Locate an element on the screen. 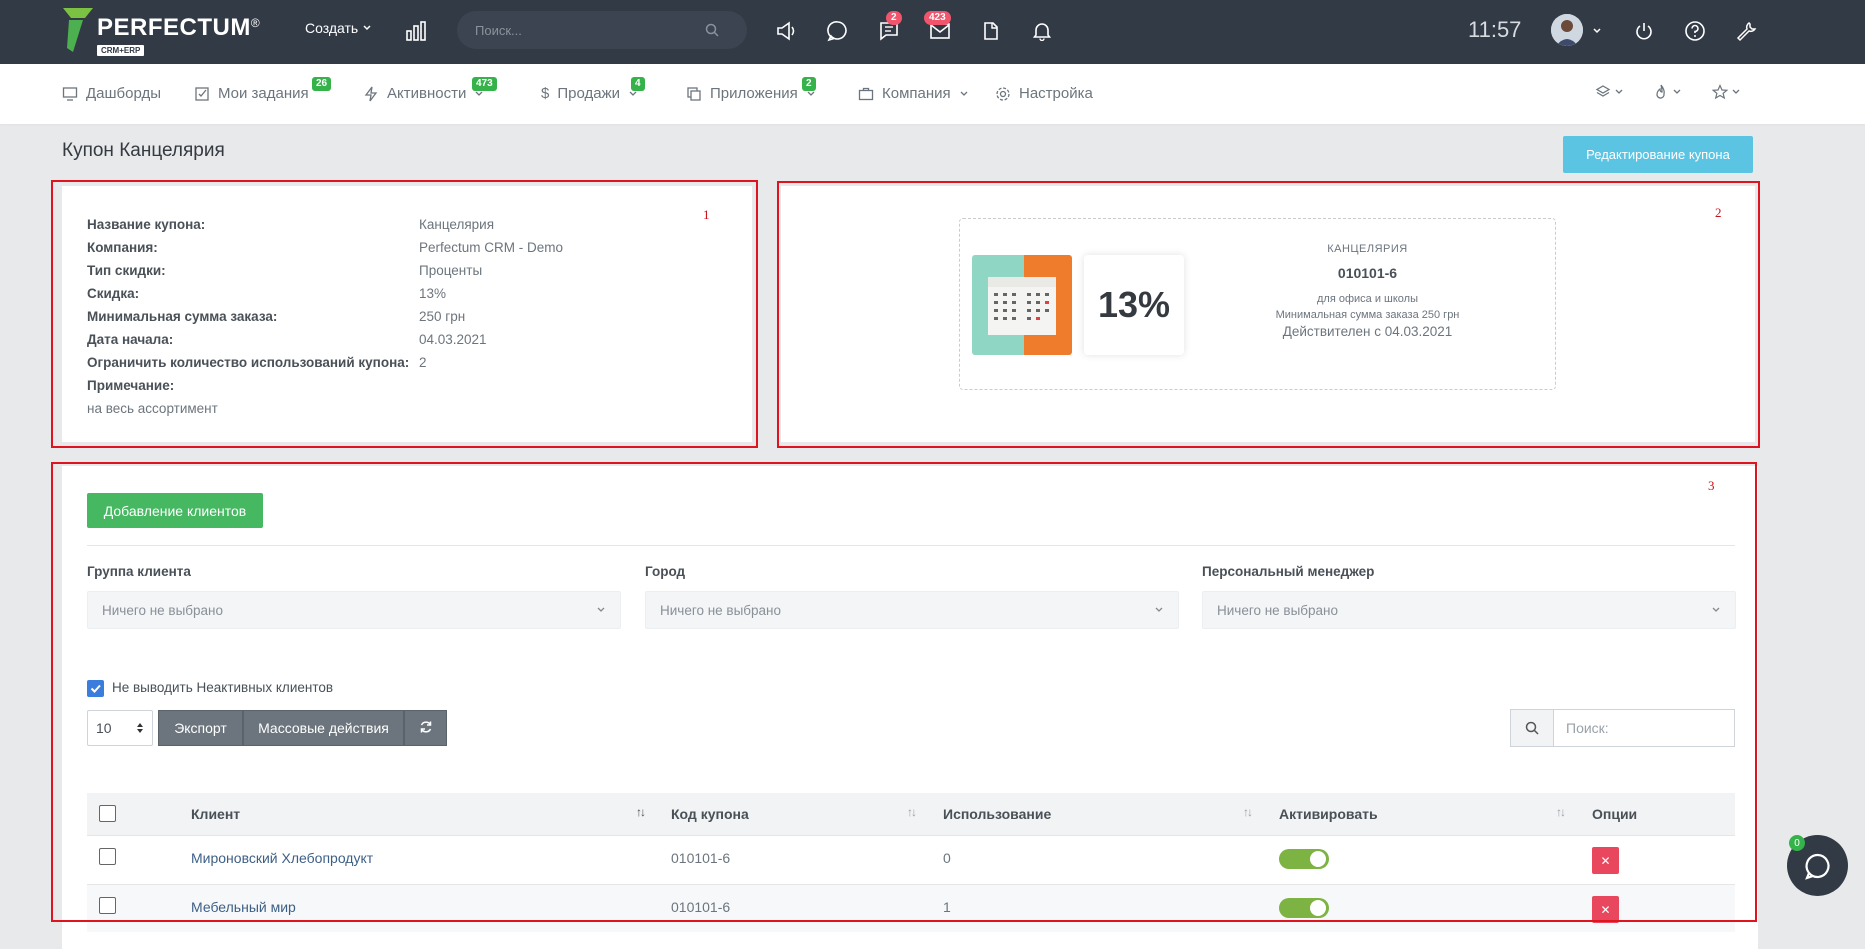  avatar is located at coordinates (1567, 30).